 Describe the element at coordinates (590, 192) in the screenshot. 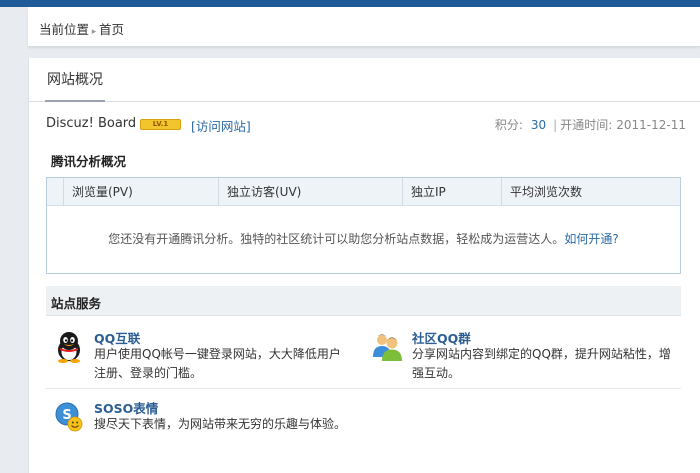

I see `column-avg-views: 平均浏览次数` at that location.